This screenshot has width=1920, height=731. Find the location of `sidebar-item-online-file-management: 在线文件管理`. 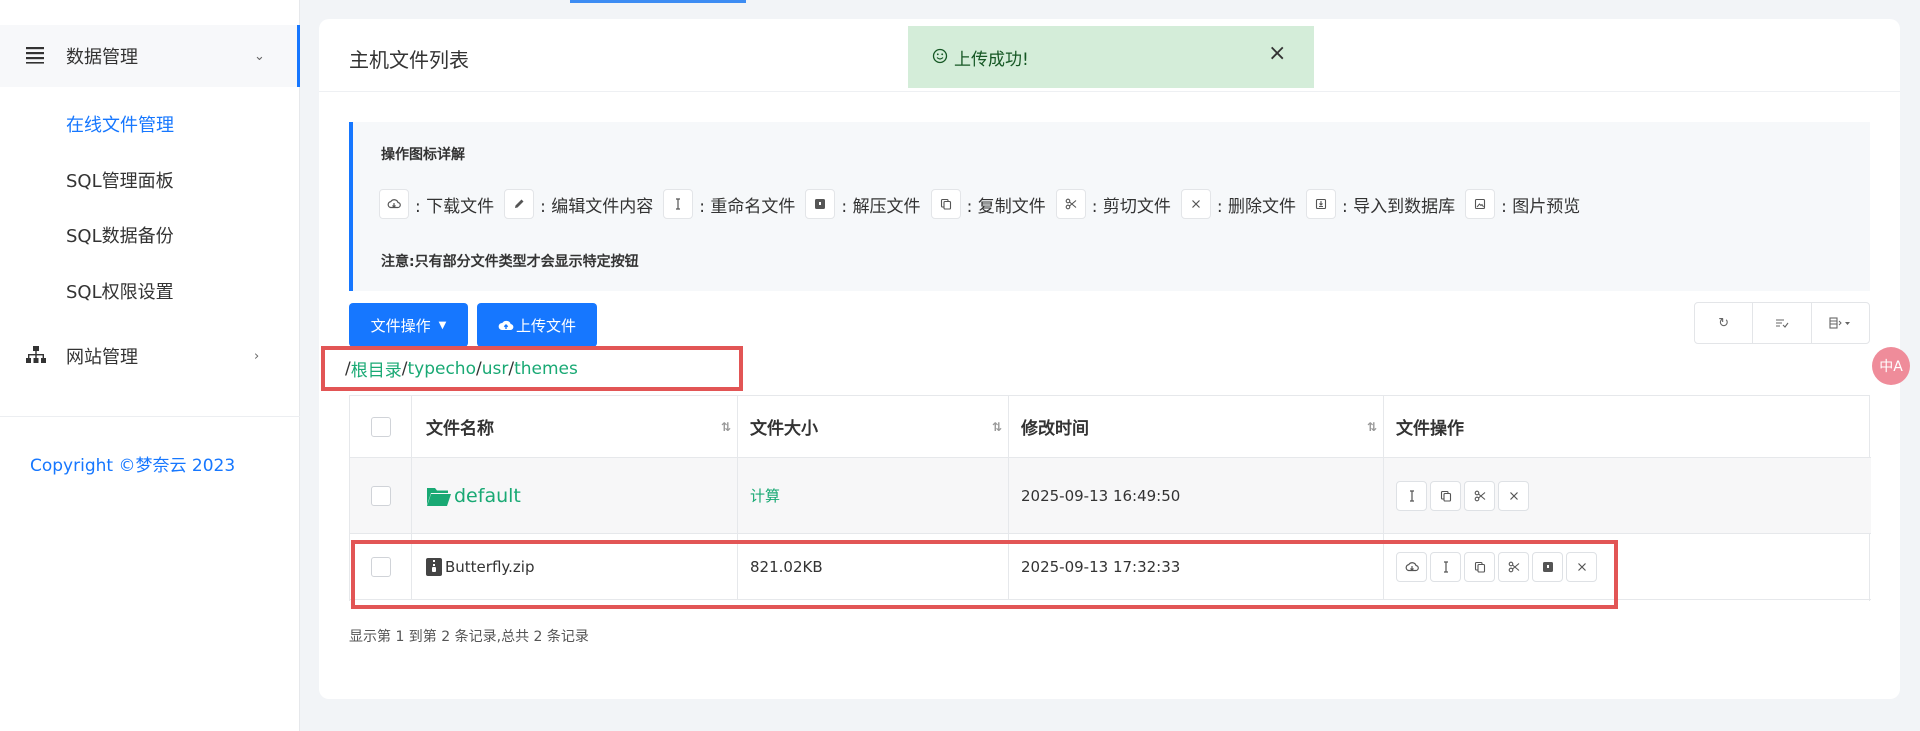

sidebar-item-online-file-management: 在线文件管理 is located at coordinates (120, 124).